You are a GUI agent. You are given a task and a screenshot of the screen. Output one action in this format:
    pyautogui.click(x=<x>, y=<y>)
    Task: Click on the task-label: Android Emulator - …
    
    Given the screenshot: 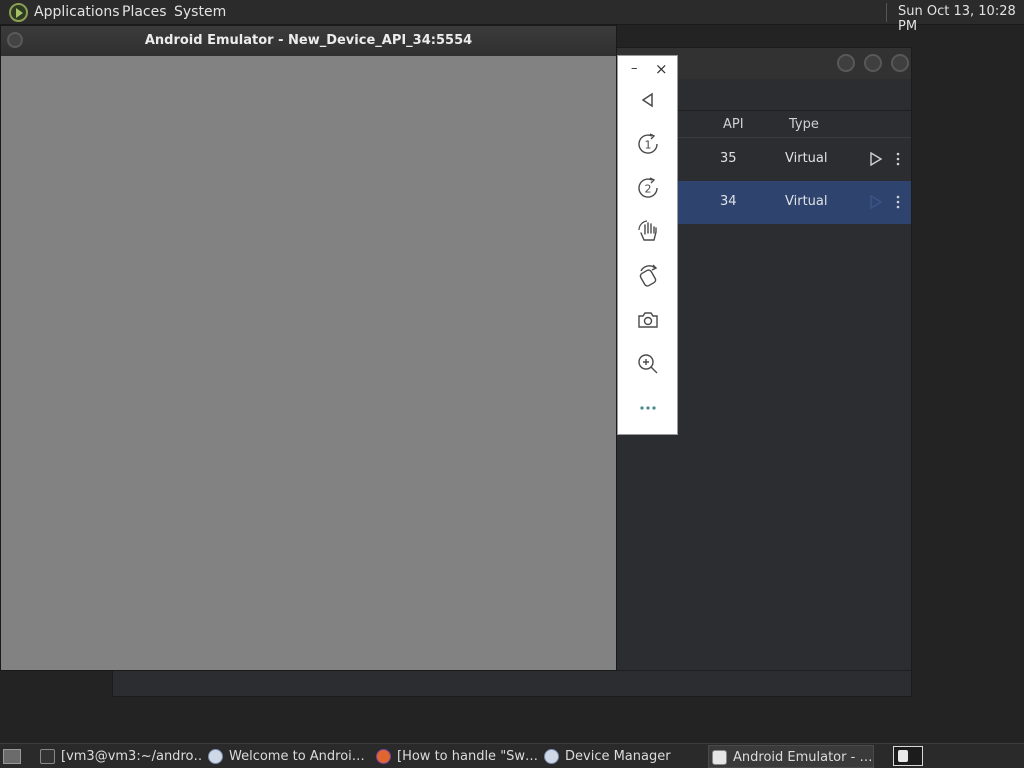 What is the action you would take?
    pyautogui.click(x=803, y=757)
    